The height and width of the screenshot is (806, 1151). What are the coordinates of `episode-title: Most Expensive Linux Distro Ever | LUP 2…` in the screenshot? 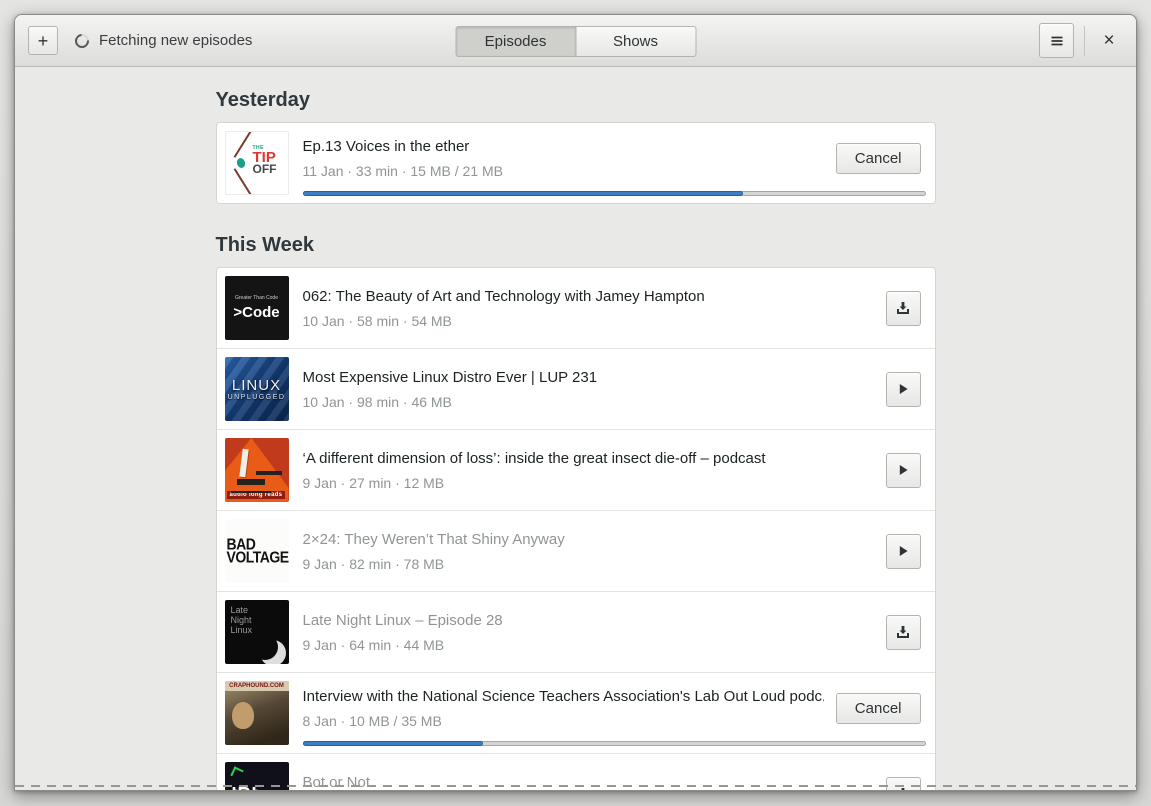 It's located at (450, 377).